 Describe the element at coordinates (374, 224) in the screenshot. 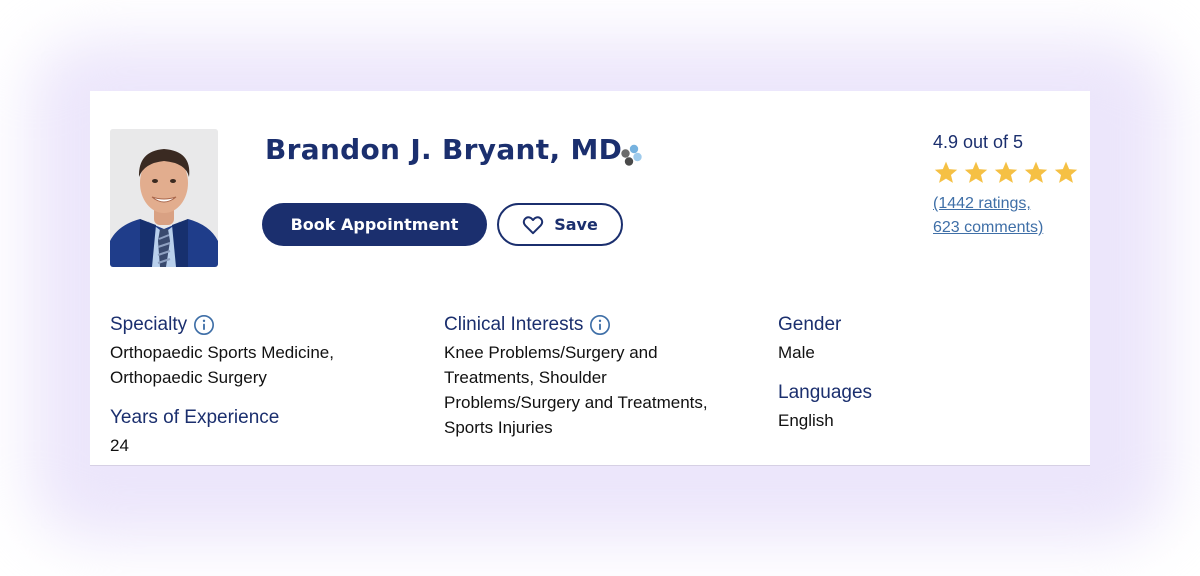

I see `book-appointment-button: Book Appointment` at that location.